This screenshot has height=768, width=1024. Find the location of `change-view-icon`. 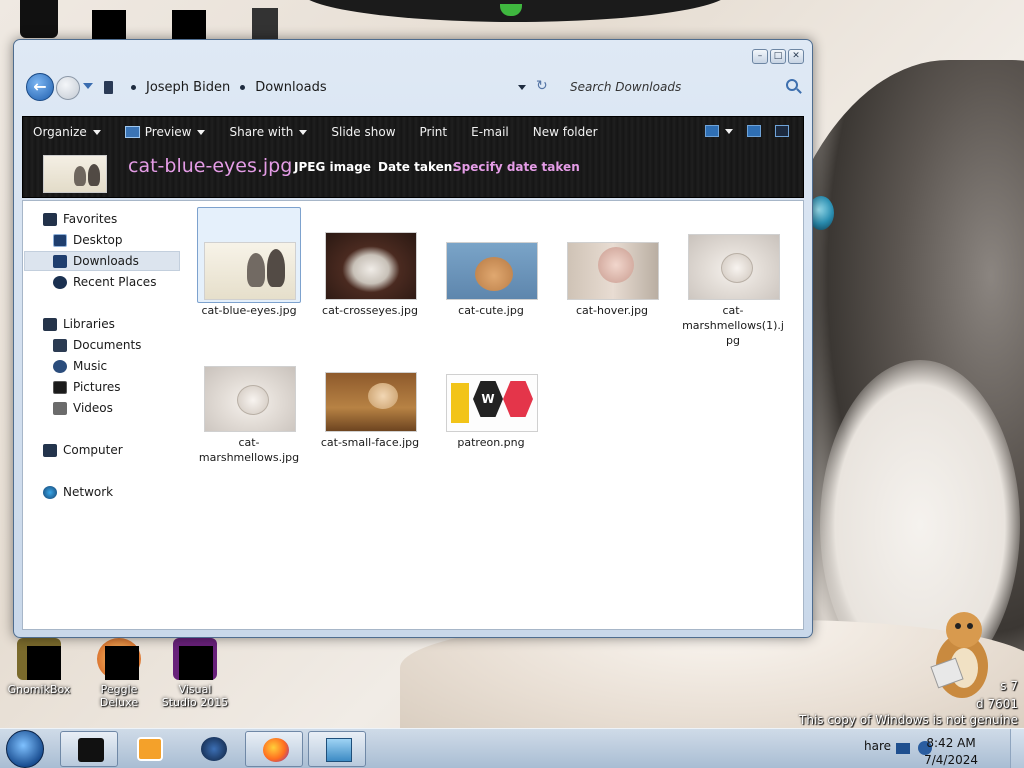

change-view-icon is located at coordinates (712, 131).